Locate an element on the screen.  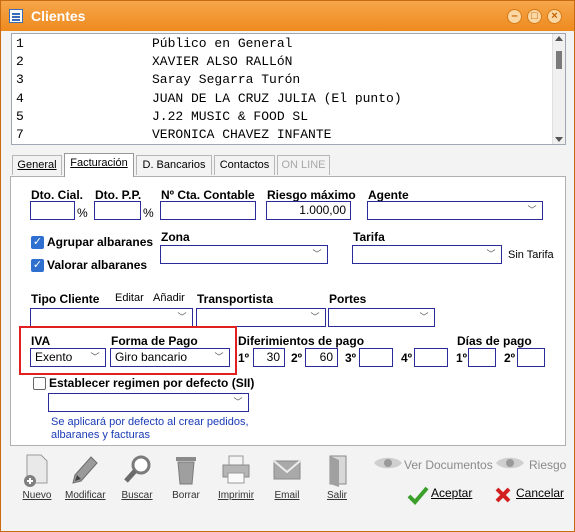
imprimir-button: Imprimir is located at coordinates (236, 477).